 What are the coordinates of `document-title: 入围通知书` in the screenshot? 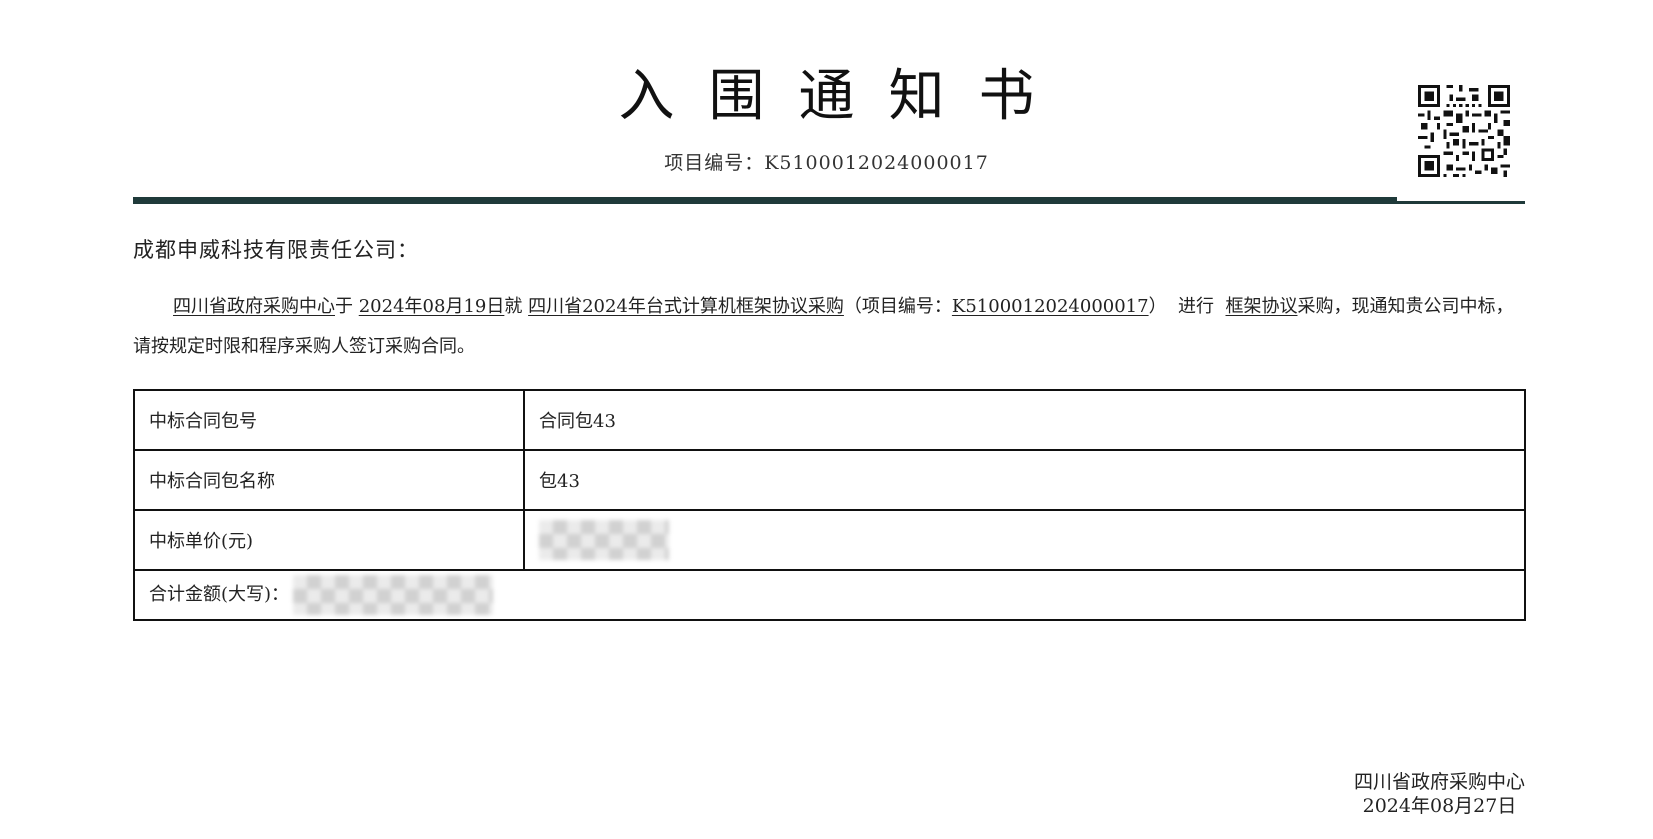 It's located at (843, 96).